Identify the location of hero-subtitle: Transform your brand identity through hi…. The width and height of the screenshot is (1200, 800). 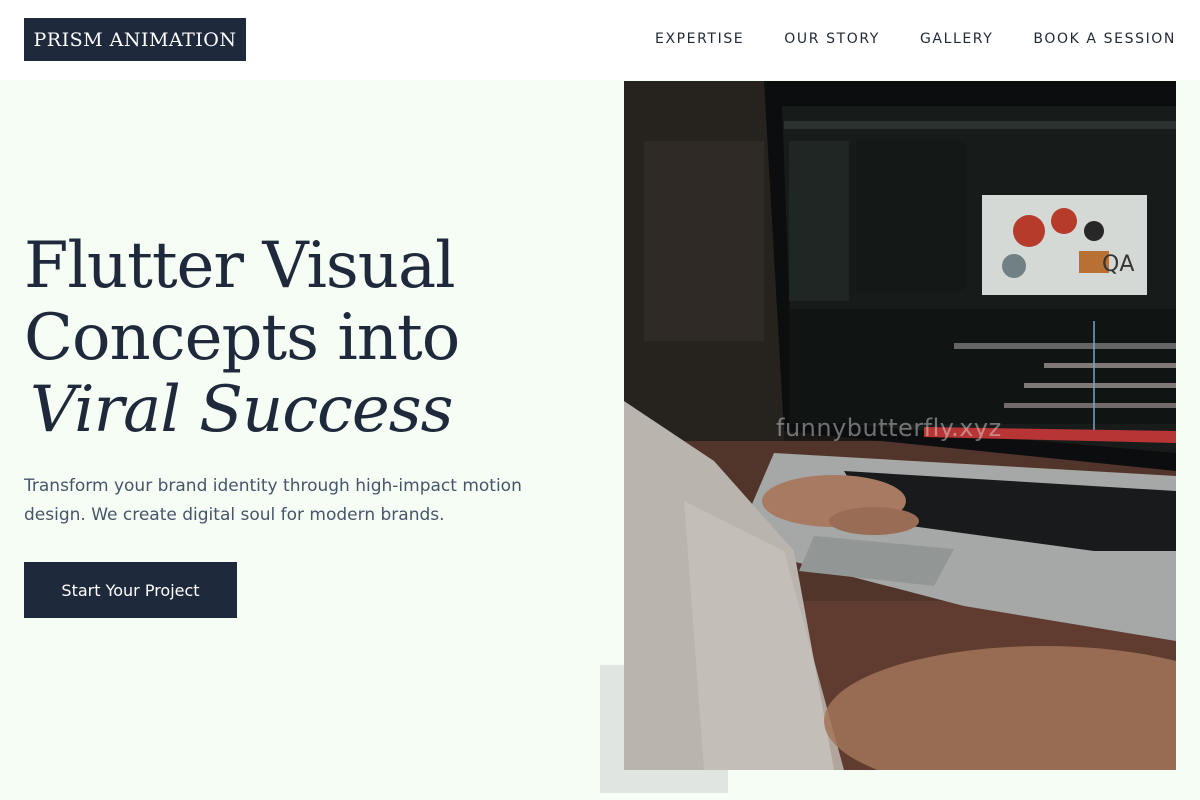
(273, 500).